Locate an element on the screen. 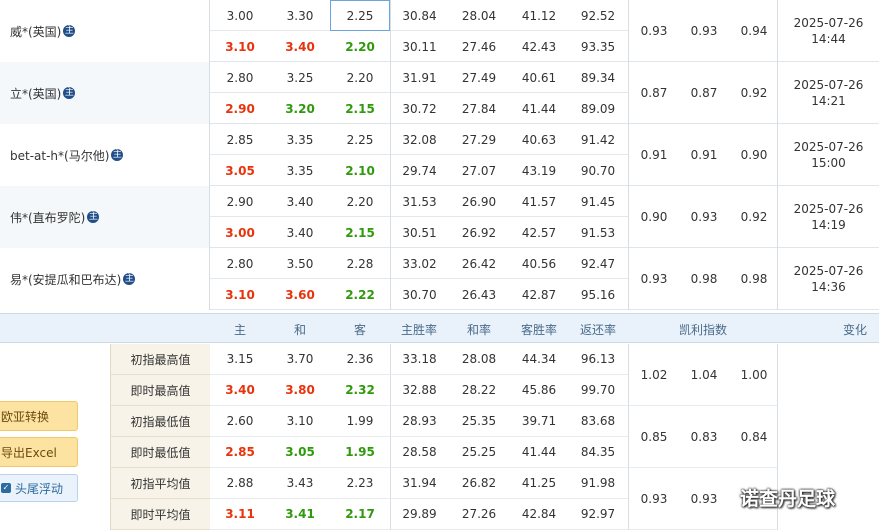  float-toggle: ✓ 头尾浮动 is located at coordinates (39, 488).